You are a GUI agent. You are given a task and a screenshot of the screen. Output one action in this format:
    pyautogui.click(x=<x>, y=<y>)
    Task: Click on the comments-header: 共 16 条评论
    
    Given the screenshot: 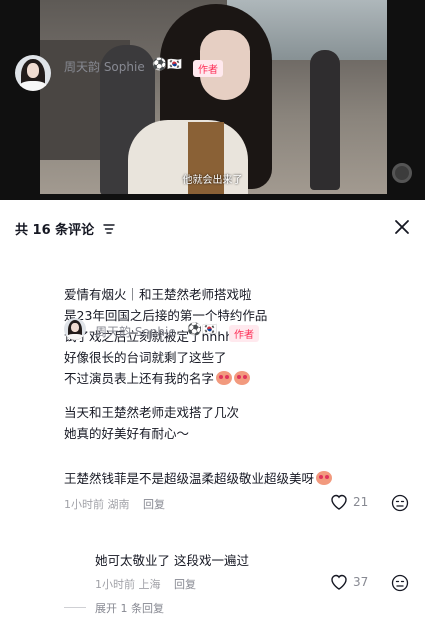 What is the action you would take?
    pyautogui.click(x=65, y=228)
    